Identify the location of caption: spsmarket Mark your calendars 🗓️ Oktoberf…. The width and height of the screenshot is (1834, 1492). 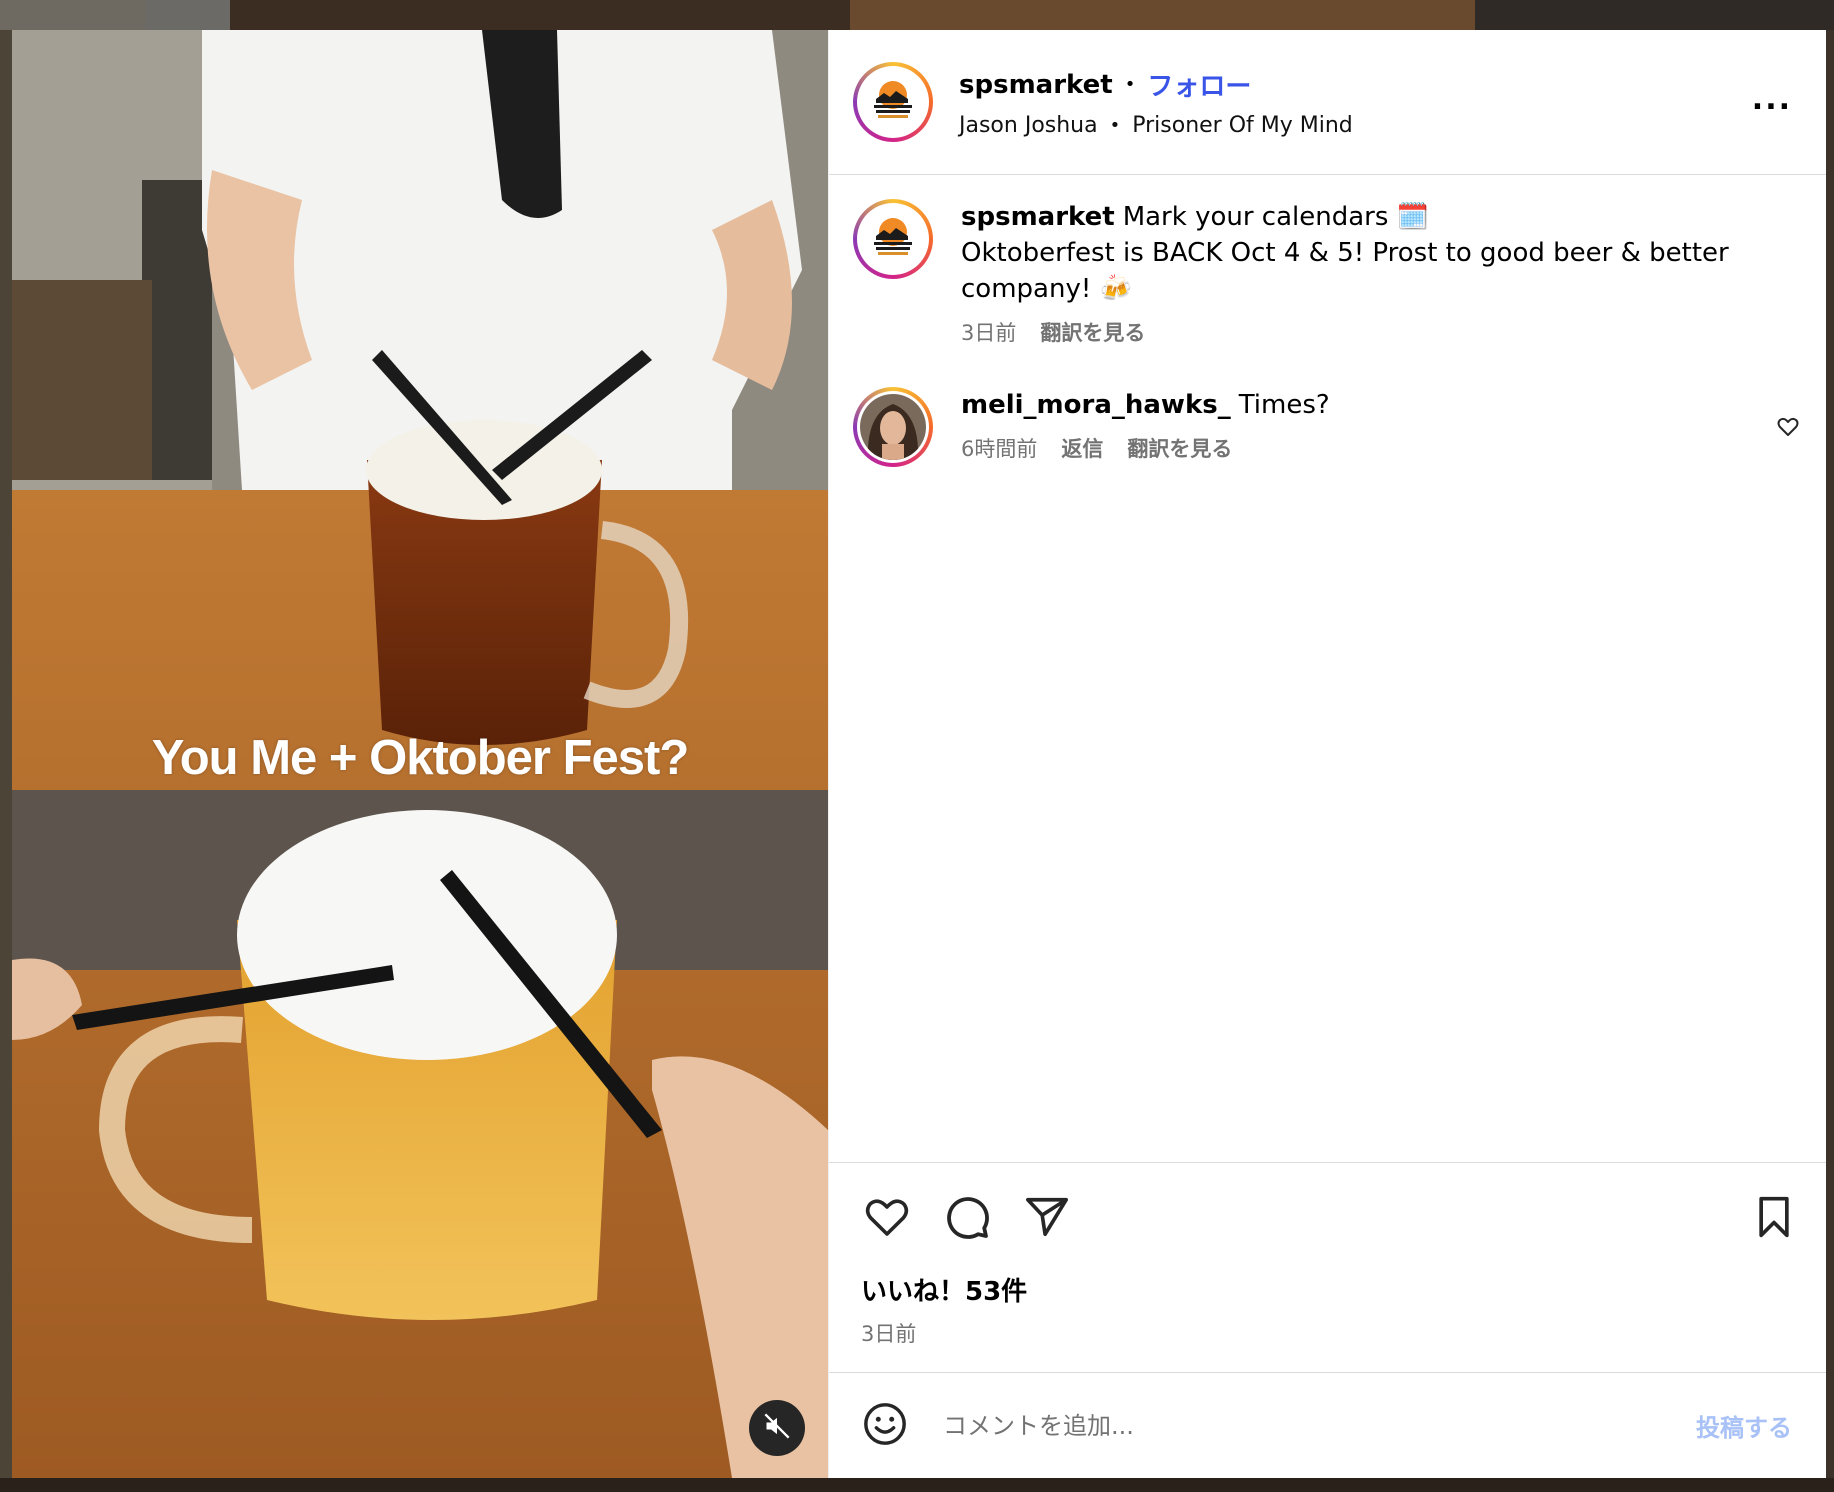
(1326, 273).